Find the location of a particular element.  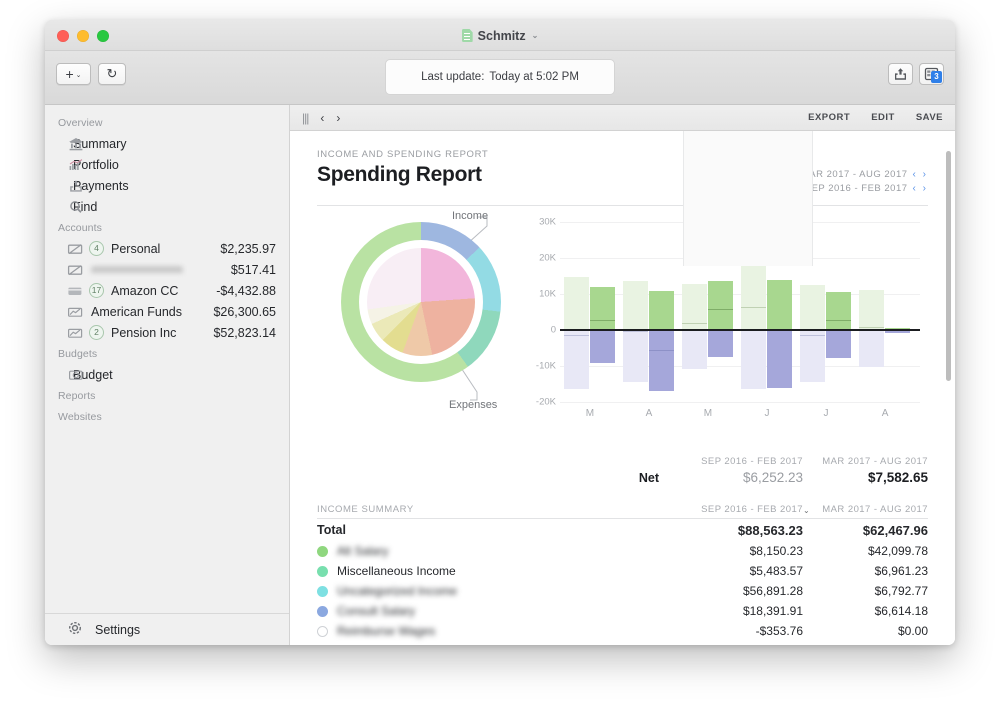

calendar-badge: 3 is located at coordinates (936, 77).